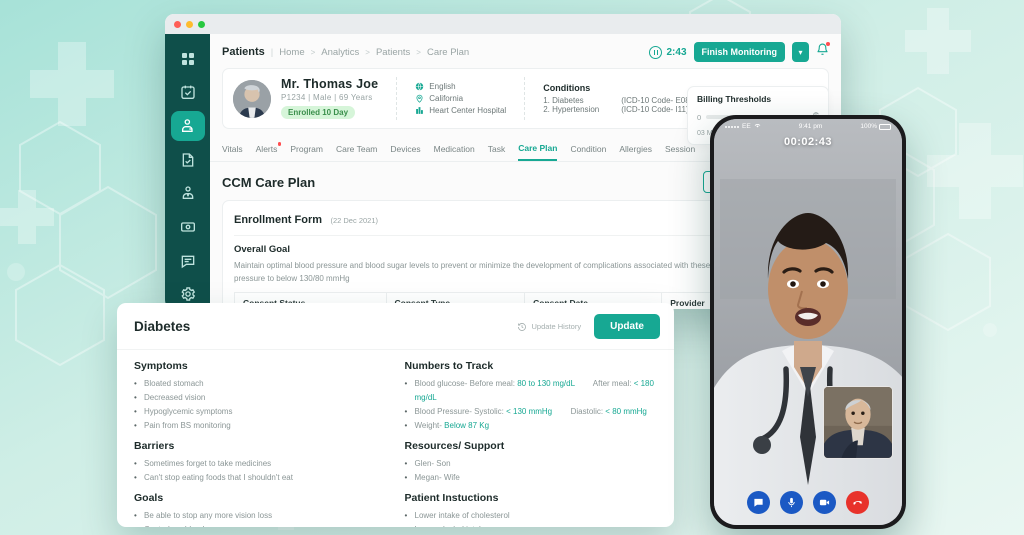 The image size is (1024, 535). I want to click on patient-meta: P1234 | Male | 69 Years, so click(327, 97).